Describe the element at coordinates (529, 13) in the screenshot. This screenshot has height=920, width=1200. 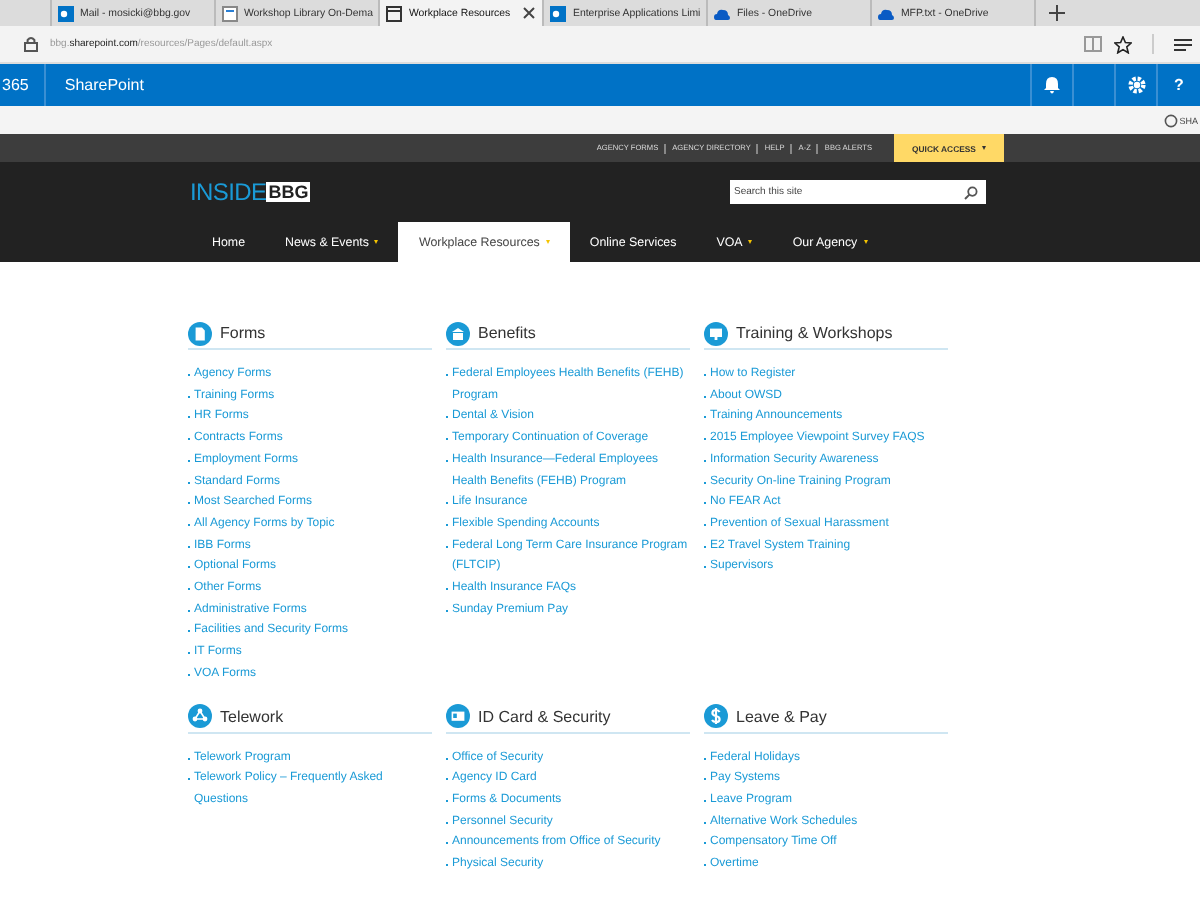
I see `close-icon` at that location.